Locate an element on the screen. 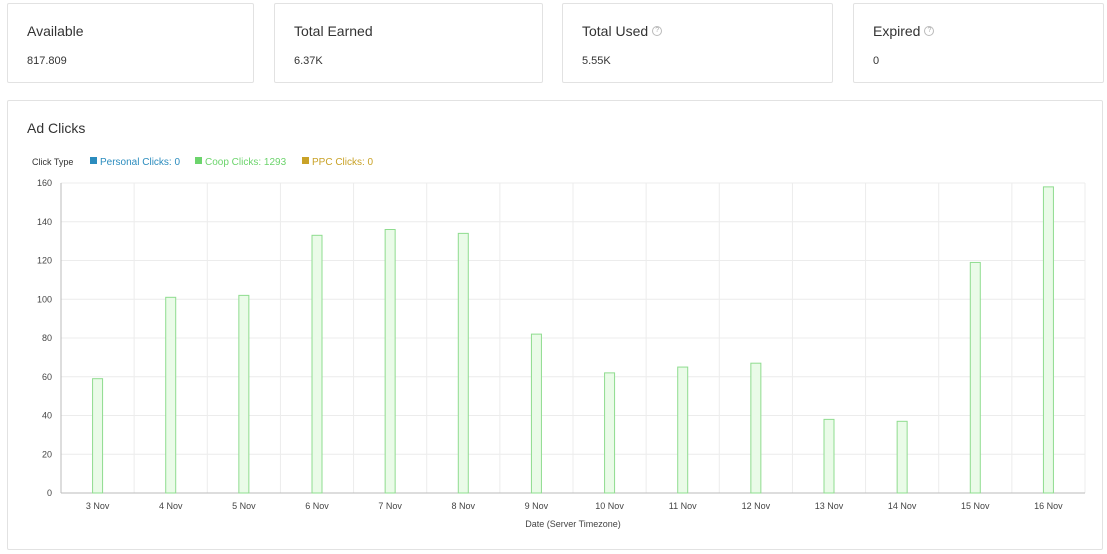  x-tick-label: 15 Nov is located at coordinates (975, 506).